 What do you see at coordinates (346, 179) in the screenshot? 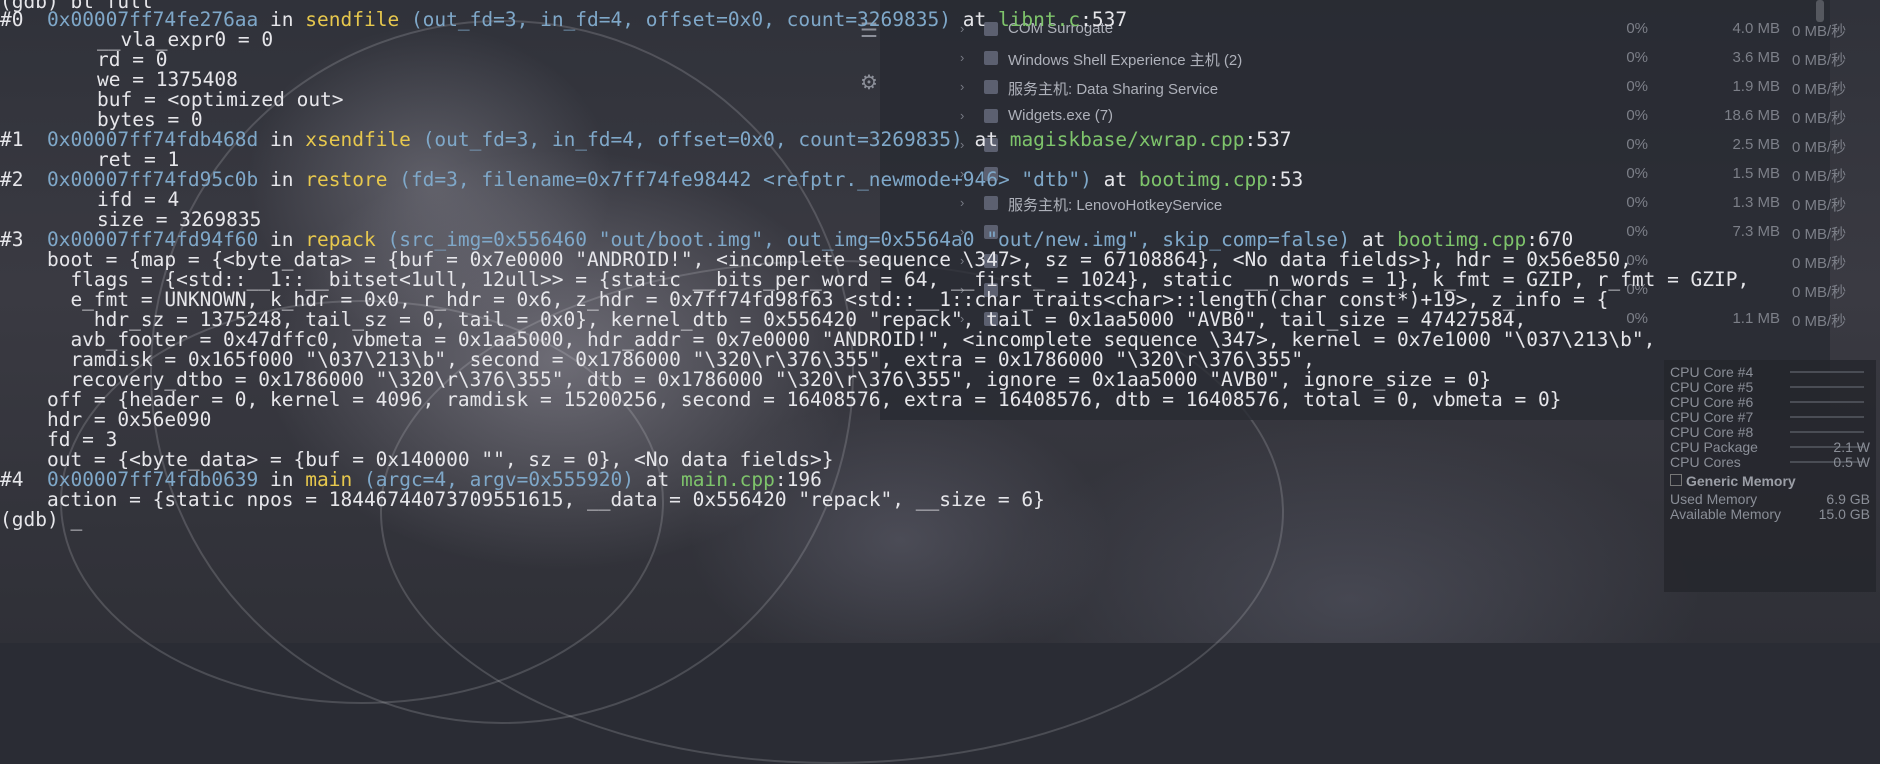
I see `frame-function: restore` at bounding box center [346, 179].